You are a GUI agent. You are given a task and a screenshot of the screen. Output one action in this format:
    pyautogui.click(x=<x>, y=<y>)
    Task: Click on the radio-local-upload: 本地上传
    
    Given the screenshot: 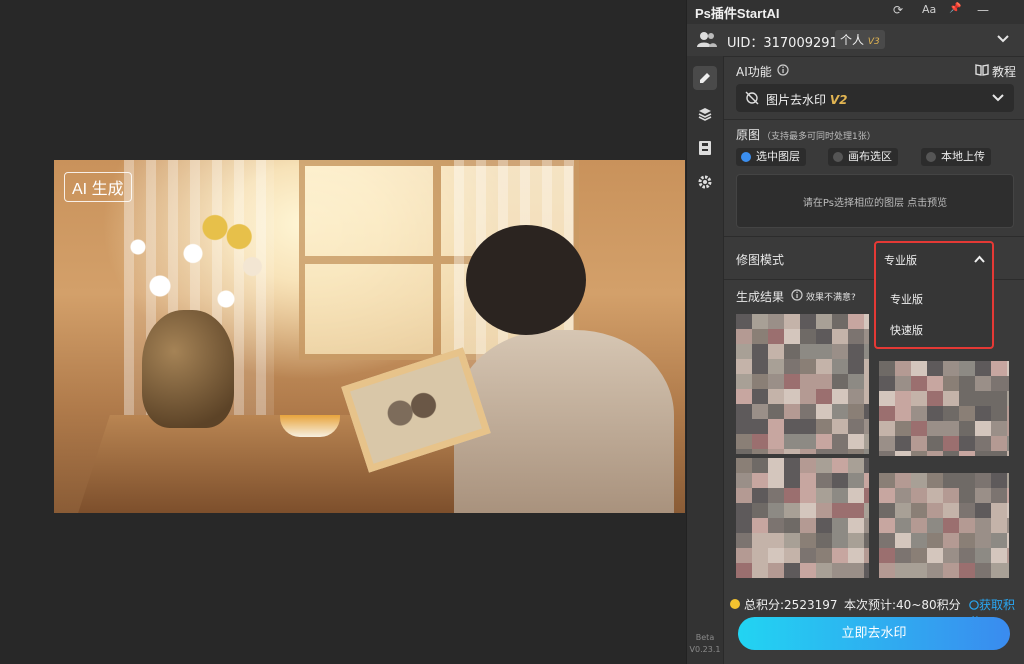 What is the action you would take?
    pyautogui.click(x=956, y=157)
    